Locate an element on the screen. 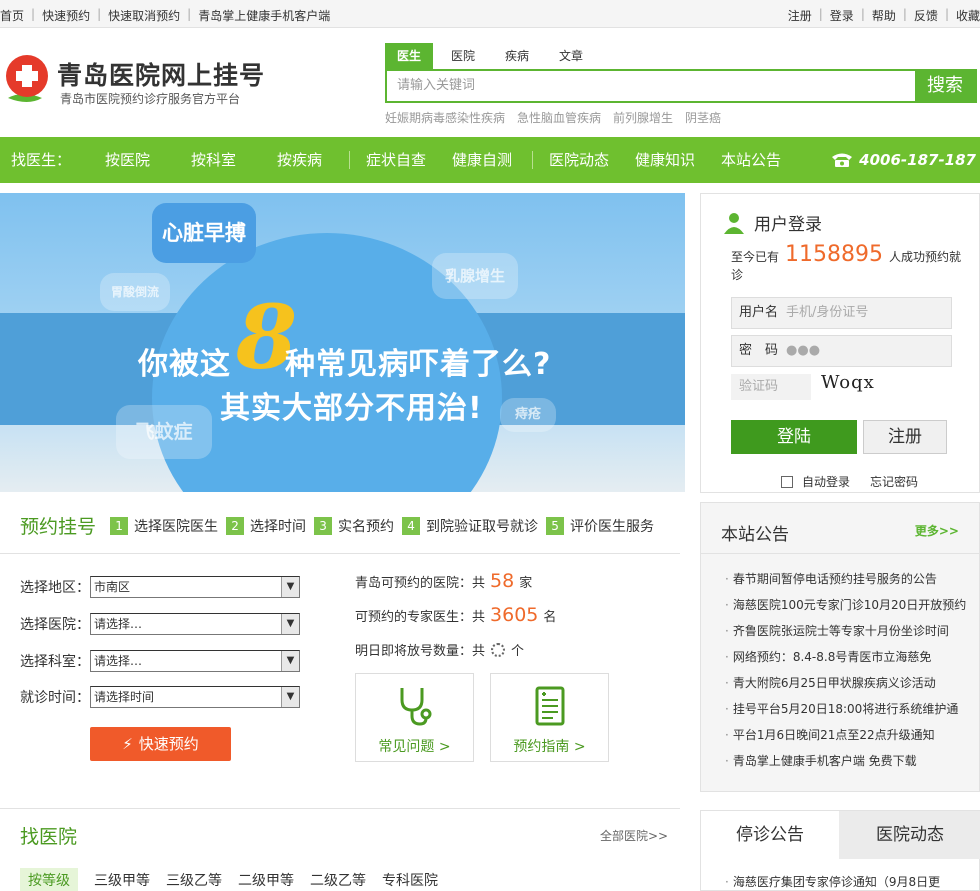 The width and height of the screenshot is (980, 891). notice-more-link: 更多>> is located at coordinates (937, 530).